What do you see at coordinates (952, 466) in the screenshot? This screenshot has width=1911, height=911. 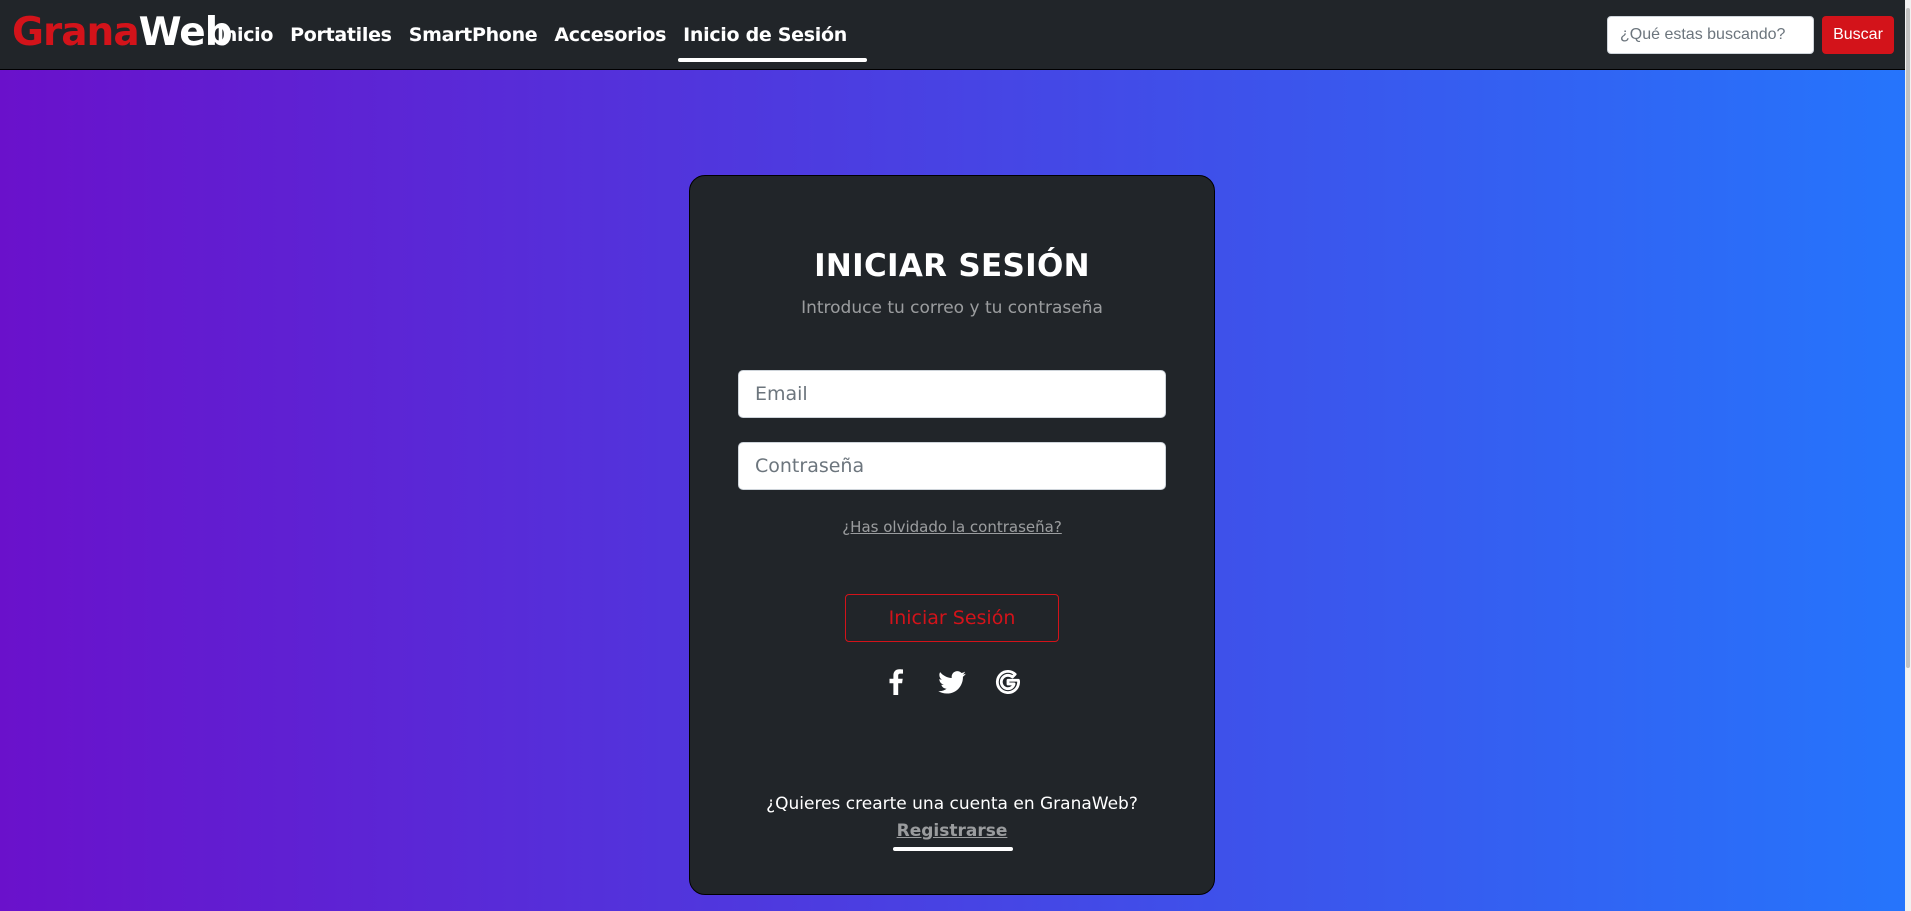 I see `password-field` at bounding box center [952, 466].